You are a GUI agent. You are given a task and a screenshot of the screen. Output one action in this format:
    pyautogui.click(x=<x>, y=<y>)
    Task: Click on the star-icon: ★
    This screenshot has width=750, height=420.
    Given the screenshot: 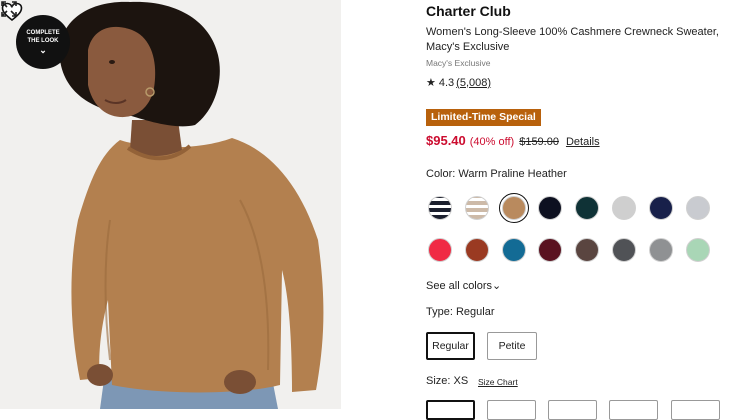 What is the action you would take?
    pyautogui.click(x=431, y=83)
    